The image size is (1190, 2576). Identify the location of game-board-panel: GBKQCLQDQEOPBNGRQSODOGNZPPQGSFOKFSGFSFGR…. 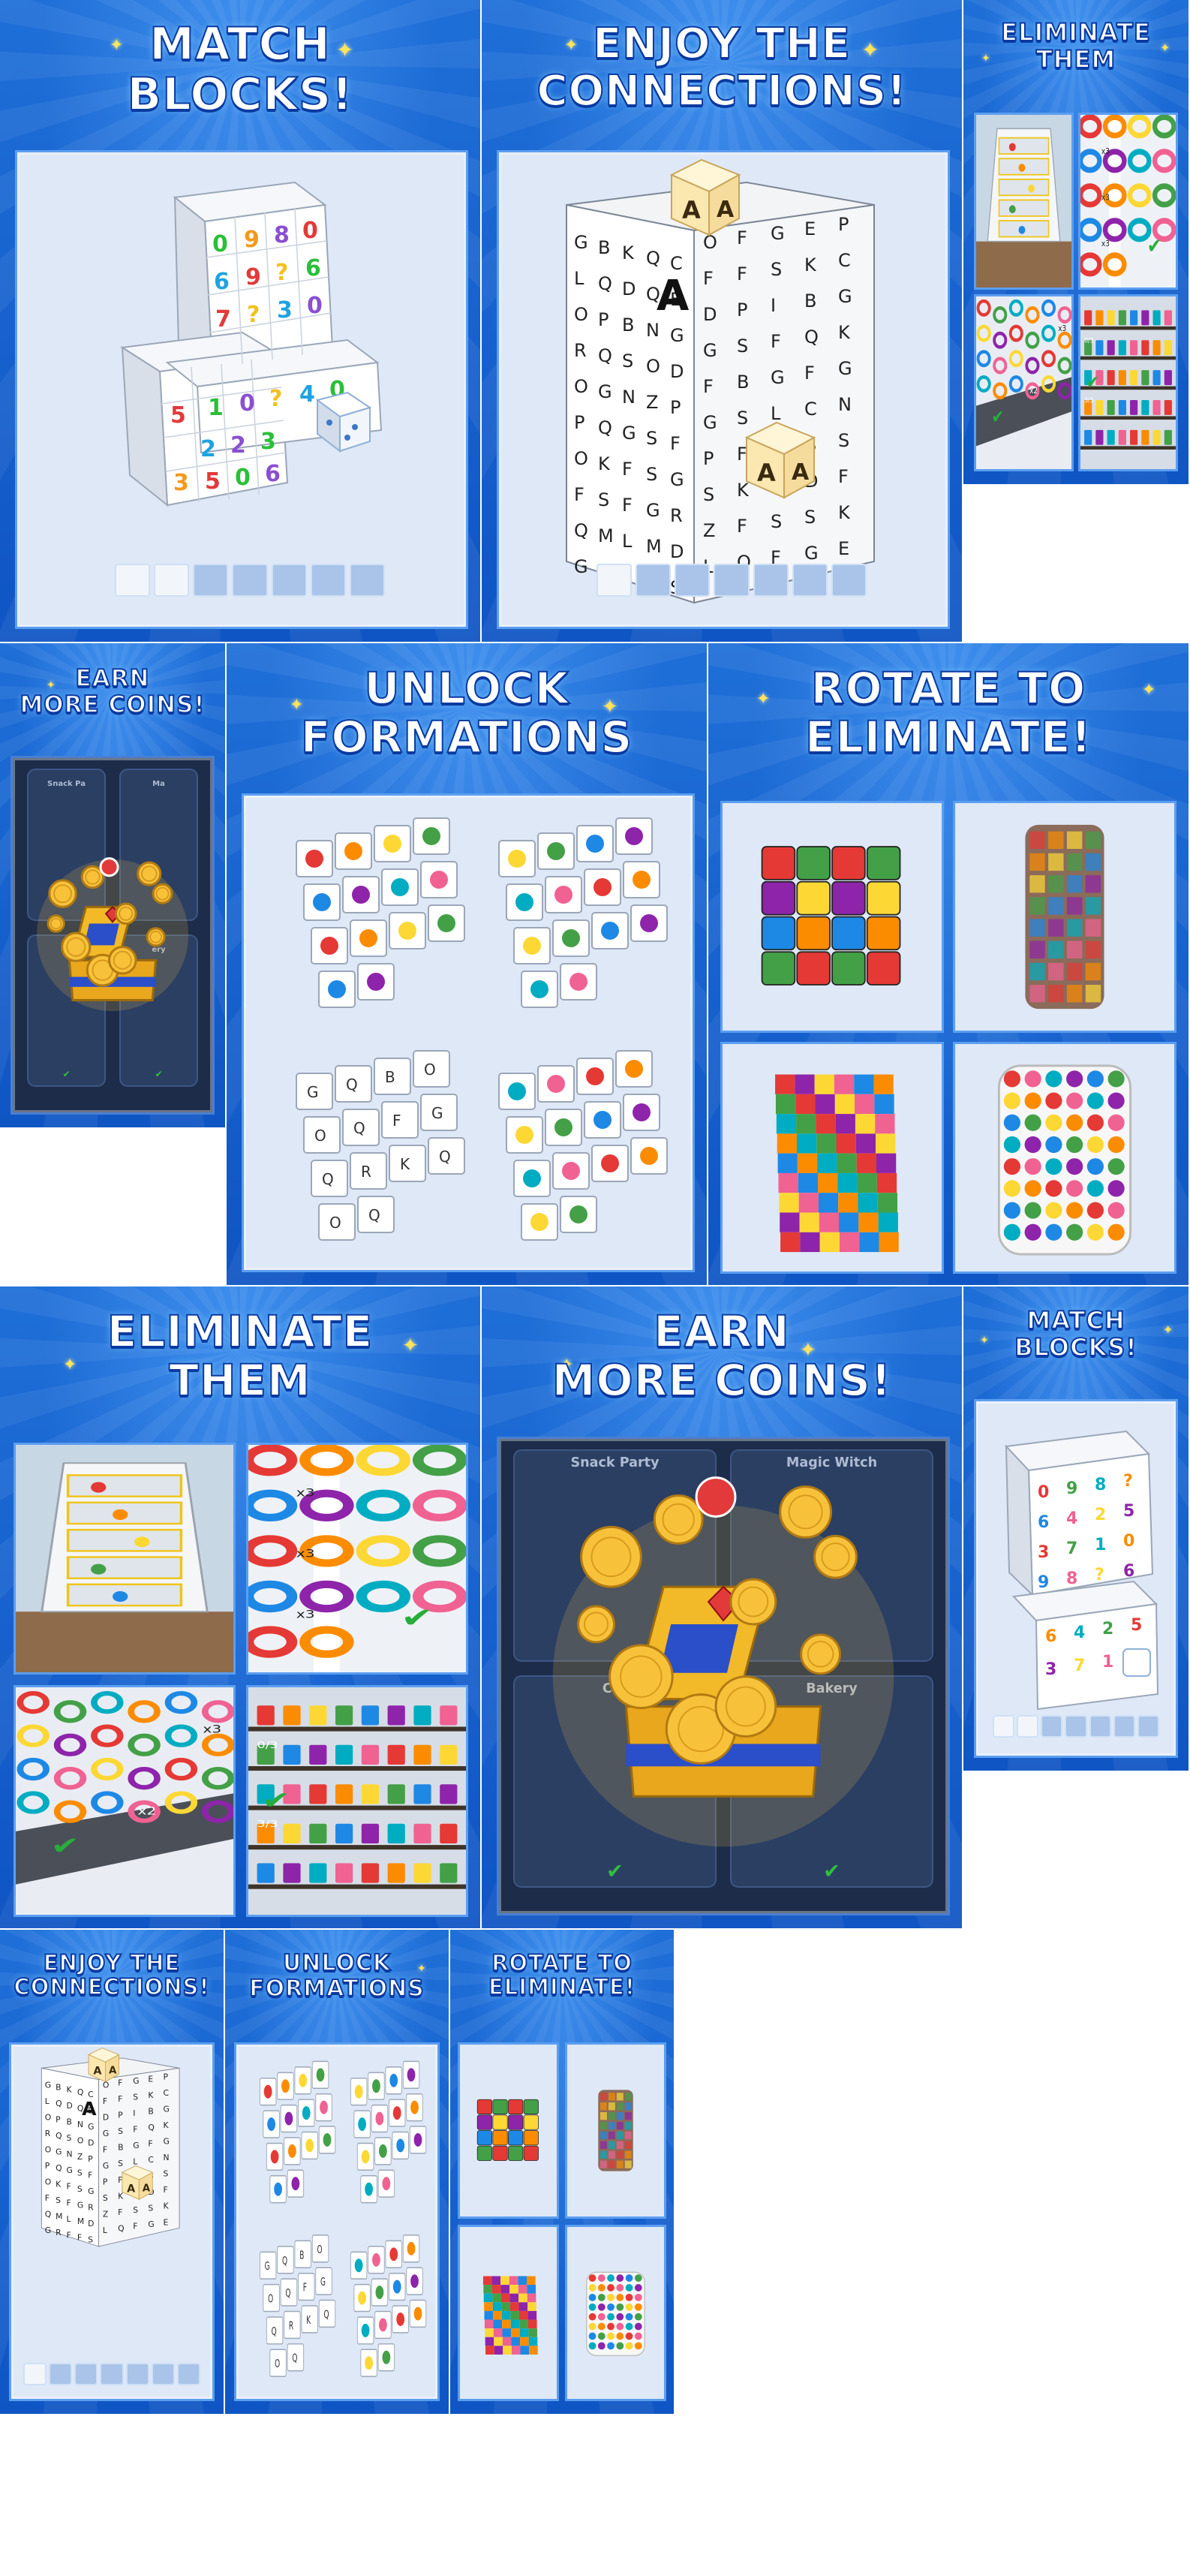
(723, 390).